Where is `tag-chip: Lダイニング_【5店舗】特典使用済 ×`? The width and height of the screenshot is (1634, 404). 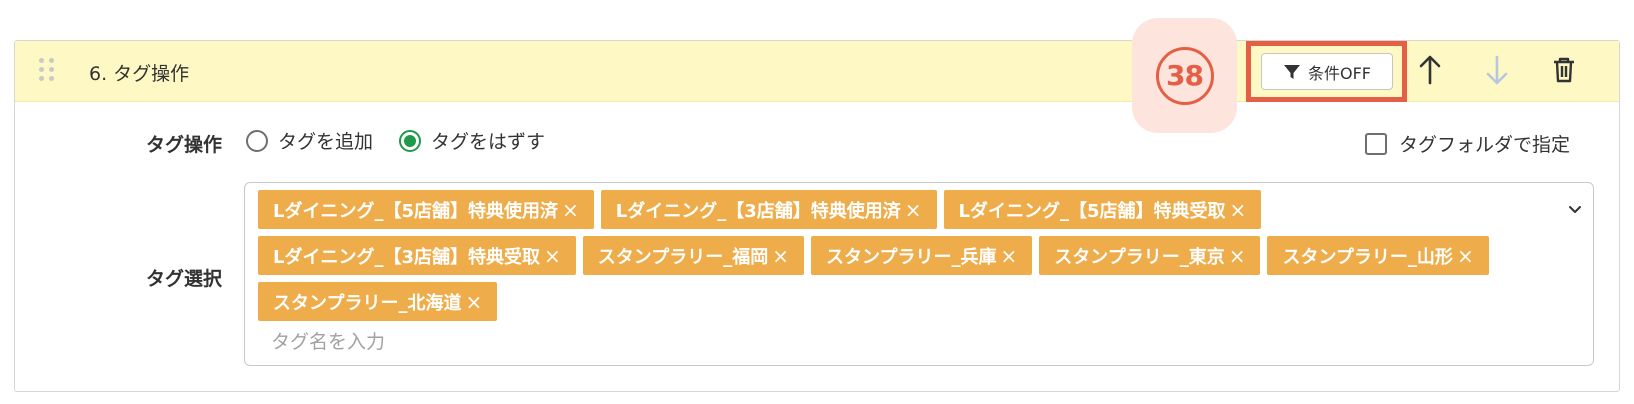
tag-chip: Lダイニング_【5店舗】特典使用済 × is located at coordinates (426, 209).